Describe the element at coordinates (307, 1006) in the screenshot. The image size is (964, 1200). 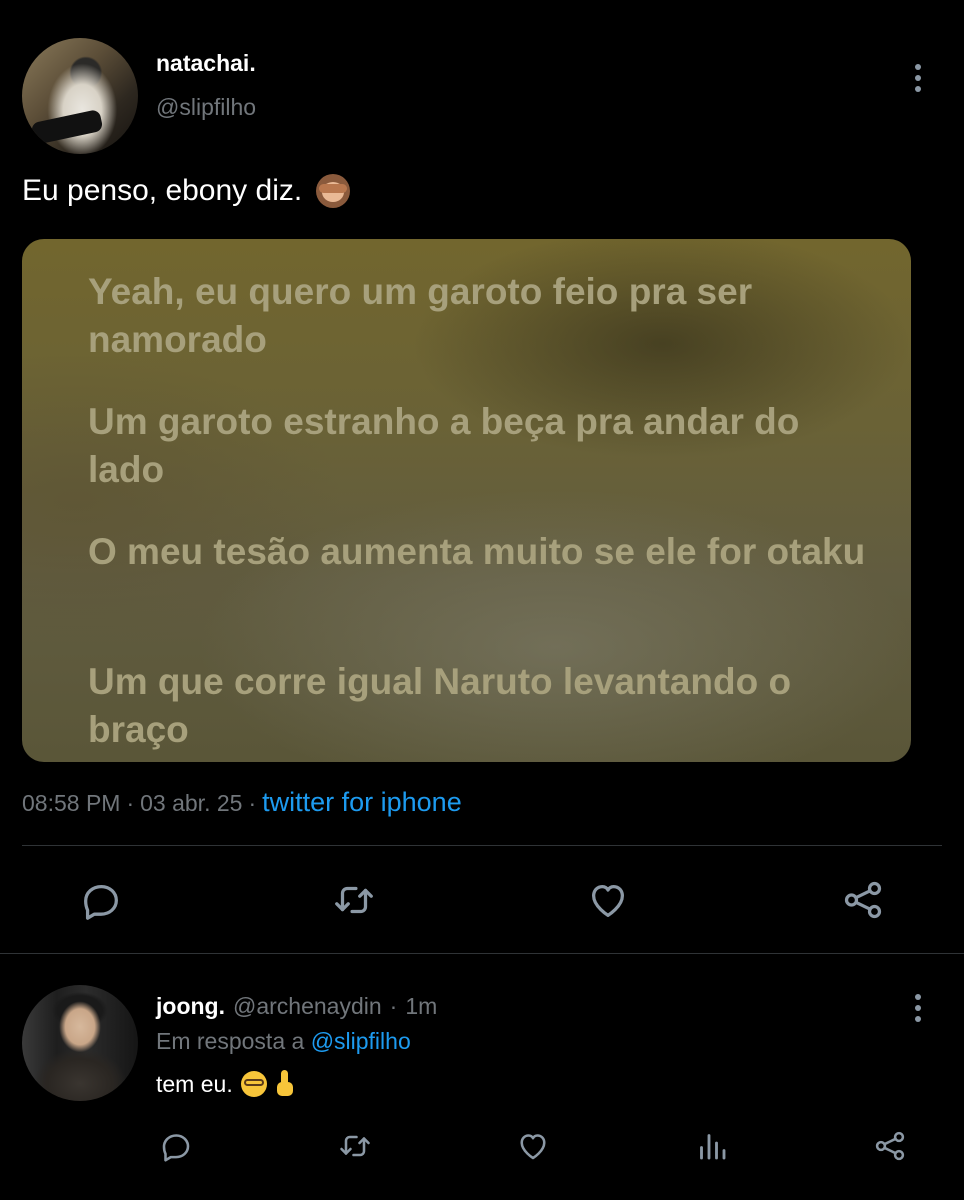
I see `reply-author-handle: @archenaydin` at that location.